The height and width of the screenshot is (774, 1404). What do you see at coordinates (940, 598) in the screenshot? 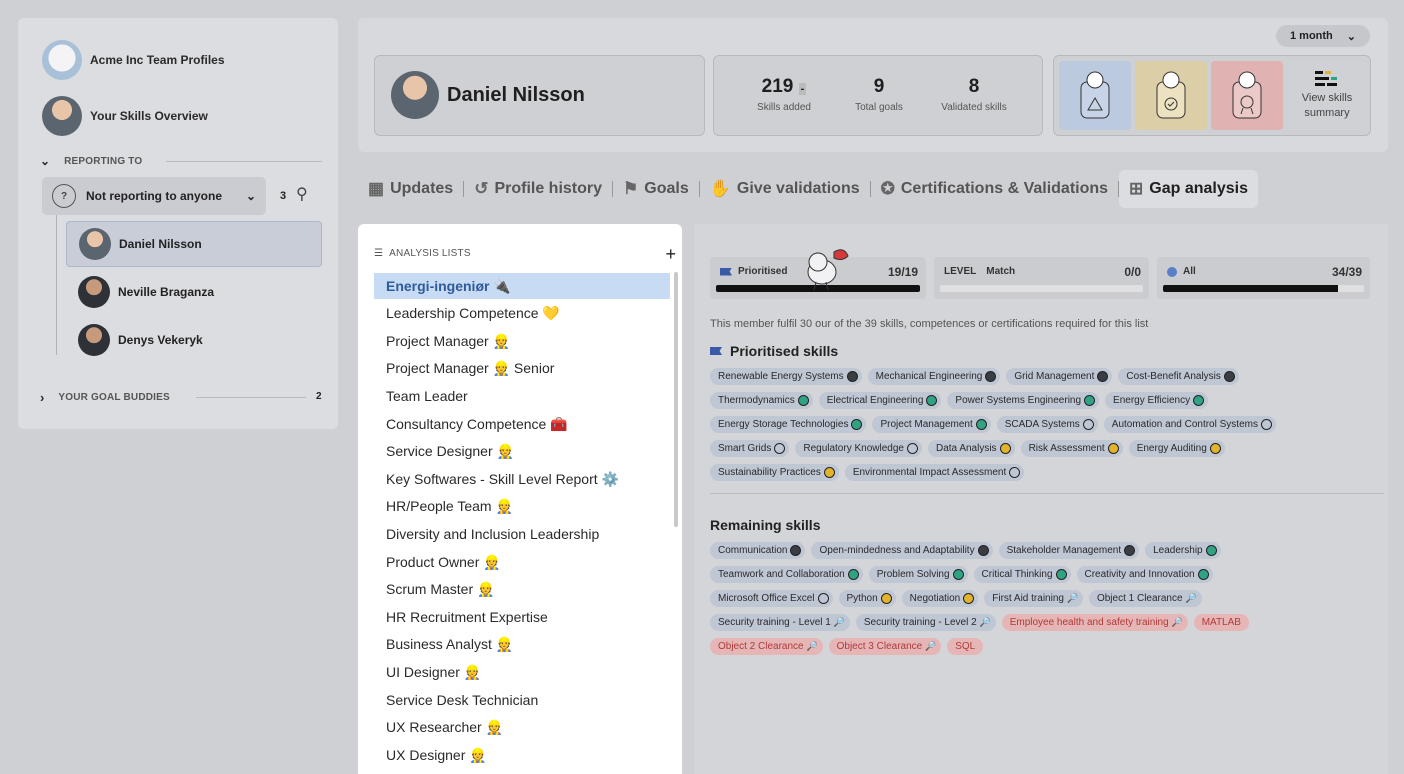
I see `skill-tag: Negotiation` at bounding box center [940, 598].